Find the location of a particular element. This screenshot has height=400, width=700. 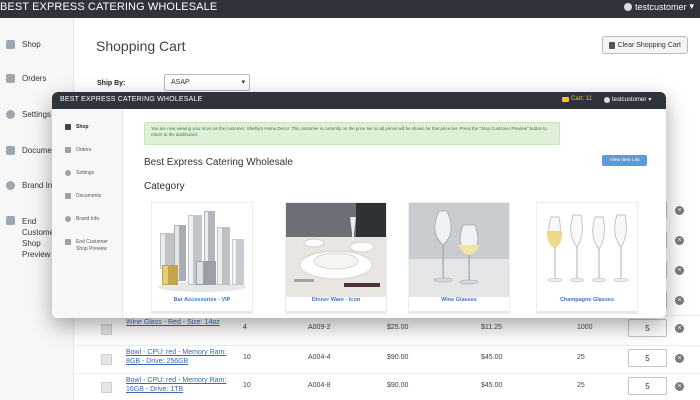

preview-user-menu: testcustomer ▾ is located at coordinates (627, 99).